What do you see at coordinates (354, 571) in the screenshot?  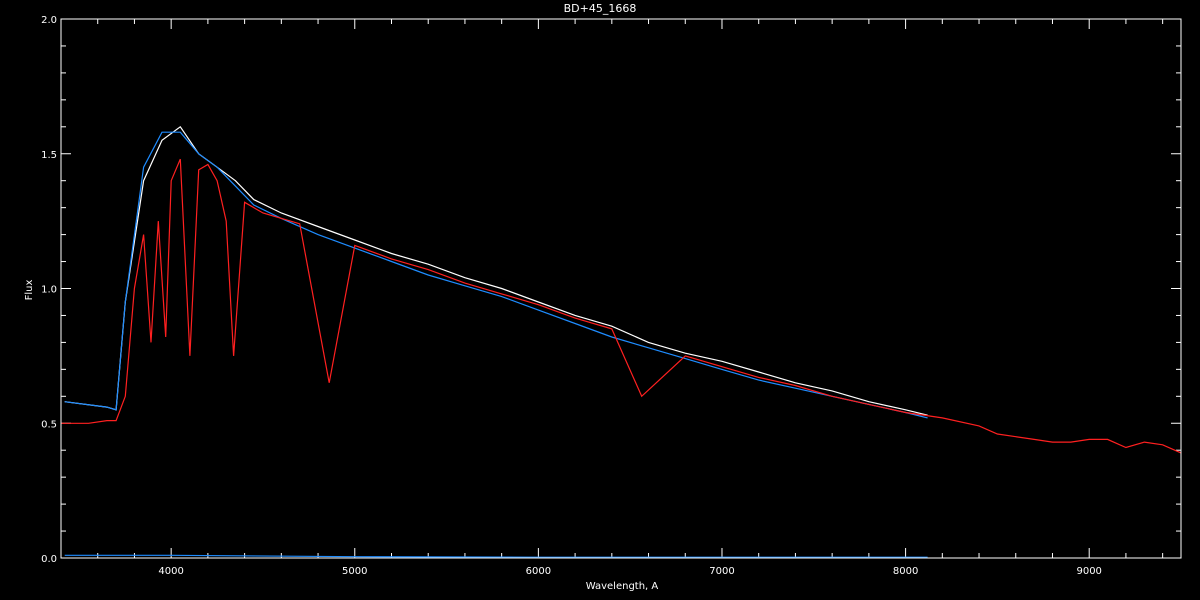 I see `x-tick-label: 5000` at bounding box center [354, 571].